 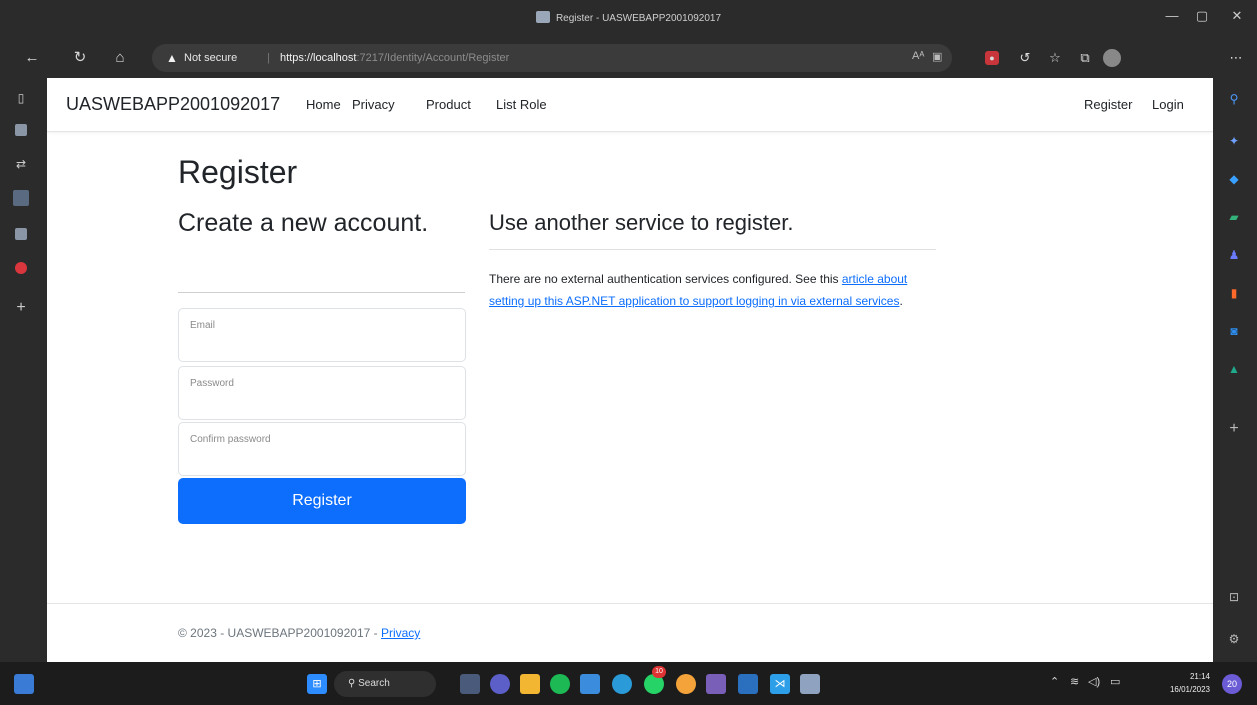 I want to click on copilot-icon: ✦, so click(x=1234, y=141).